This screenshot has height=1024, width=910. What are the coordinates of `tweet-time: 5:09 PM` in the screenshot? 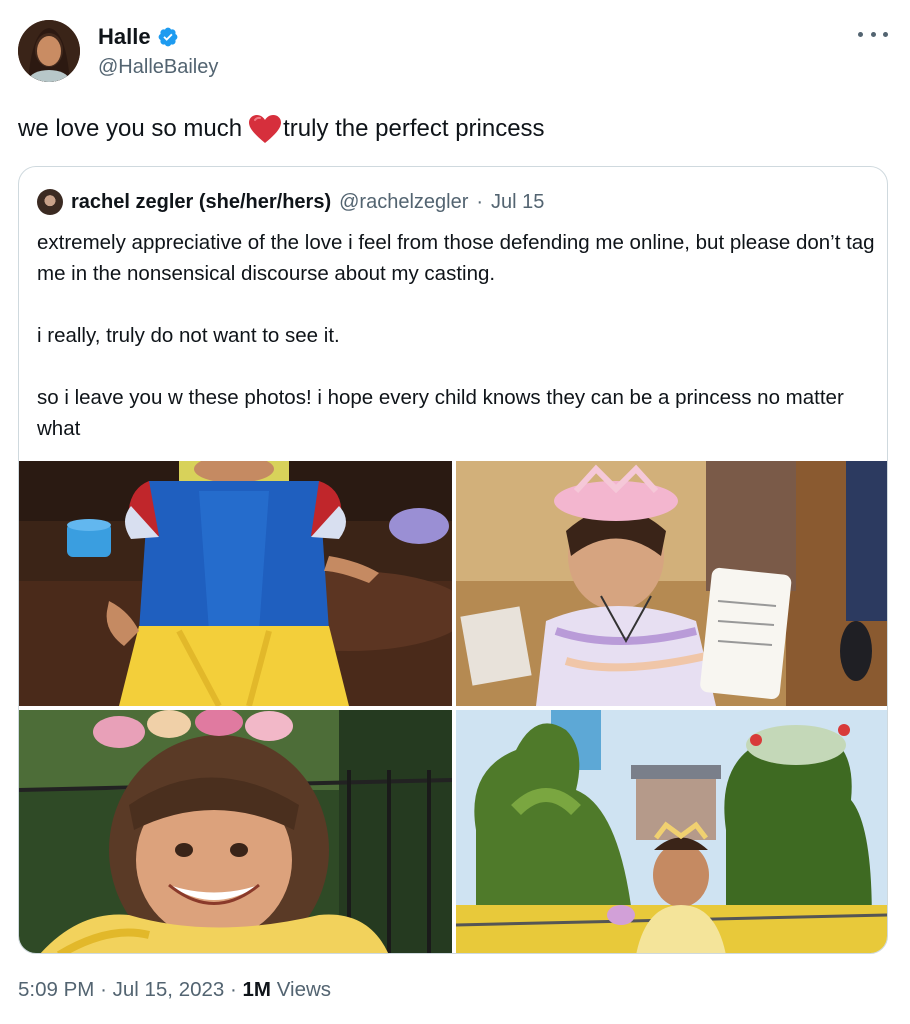 It's located at (56, 989).